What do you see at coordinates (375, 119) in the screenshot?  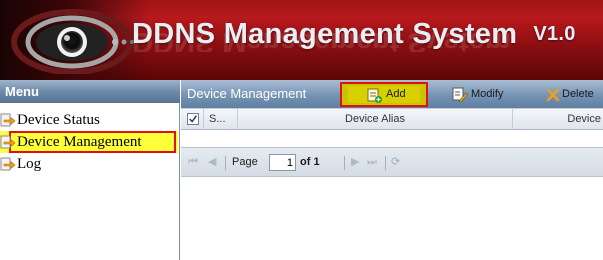 I see `column-header-device-alias: Device Alias` at bounding box center [375, 119].